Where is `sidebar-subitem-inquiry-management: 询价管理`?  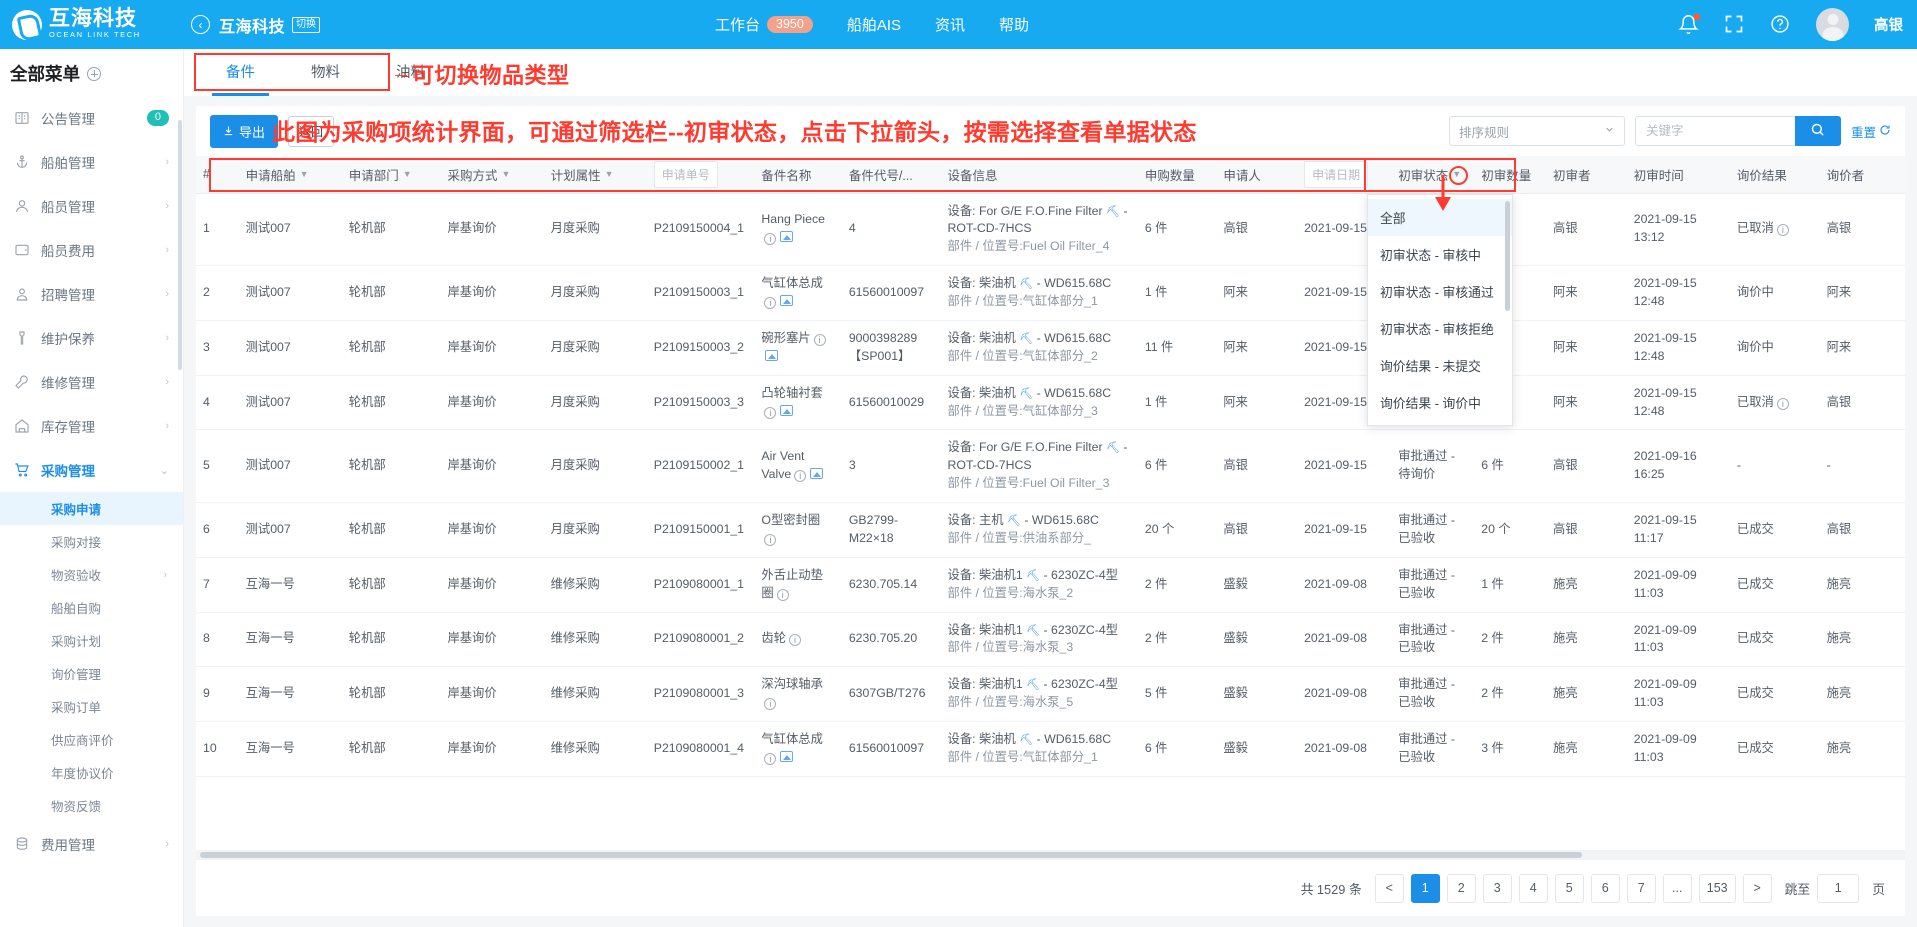 sidebar-subitem-inquiry-management: 询价管理 is located at coordinates (91, 673).